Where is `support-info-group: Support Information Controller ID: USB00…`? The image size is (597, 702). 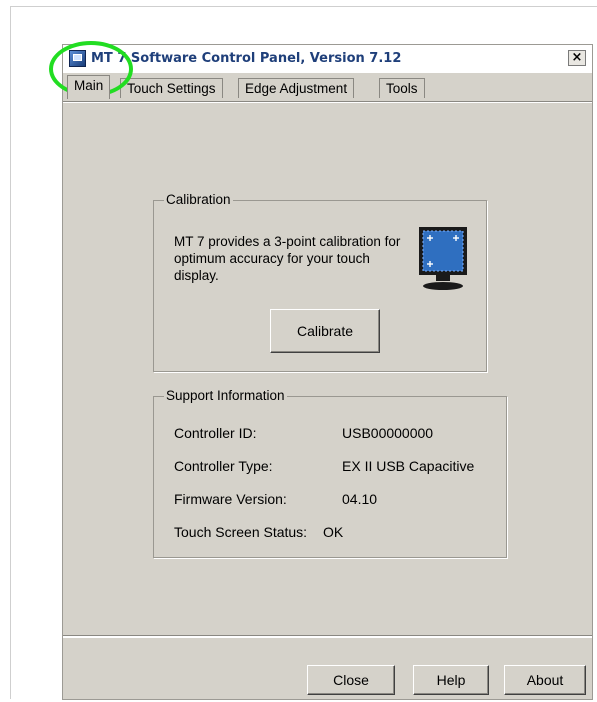 support-info-group: Support Information Controller ID: USB00… is located at coordinates (330, 473).